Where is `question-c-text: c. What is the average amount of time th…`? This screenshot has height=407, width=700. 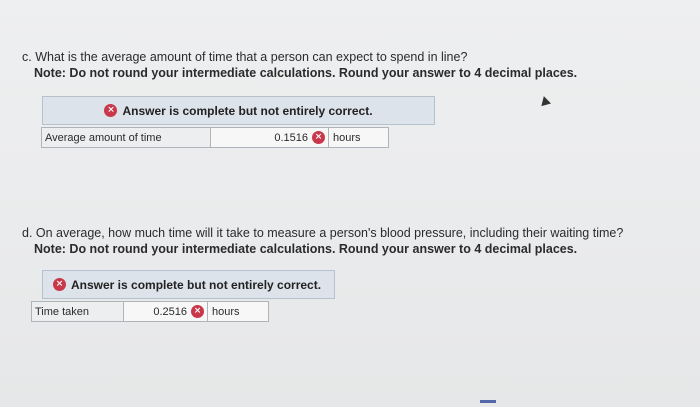 question-c-text: c. What is the average amount of time th… is located at coordinates (245, 57).